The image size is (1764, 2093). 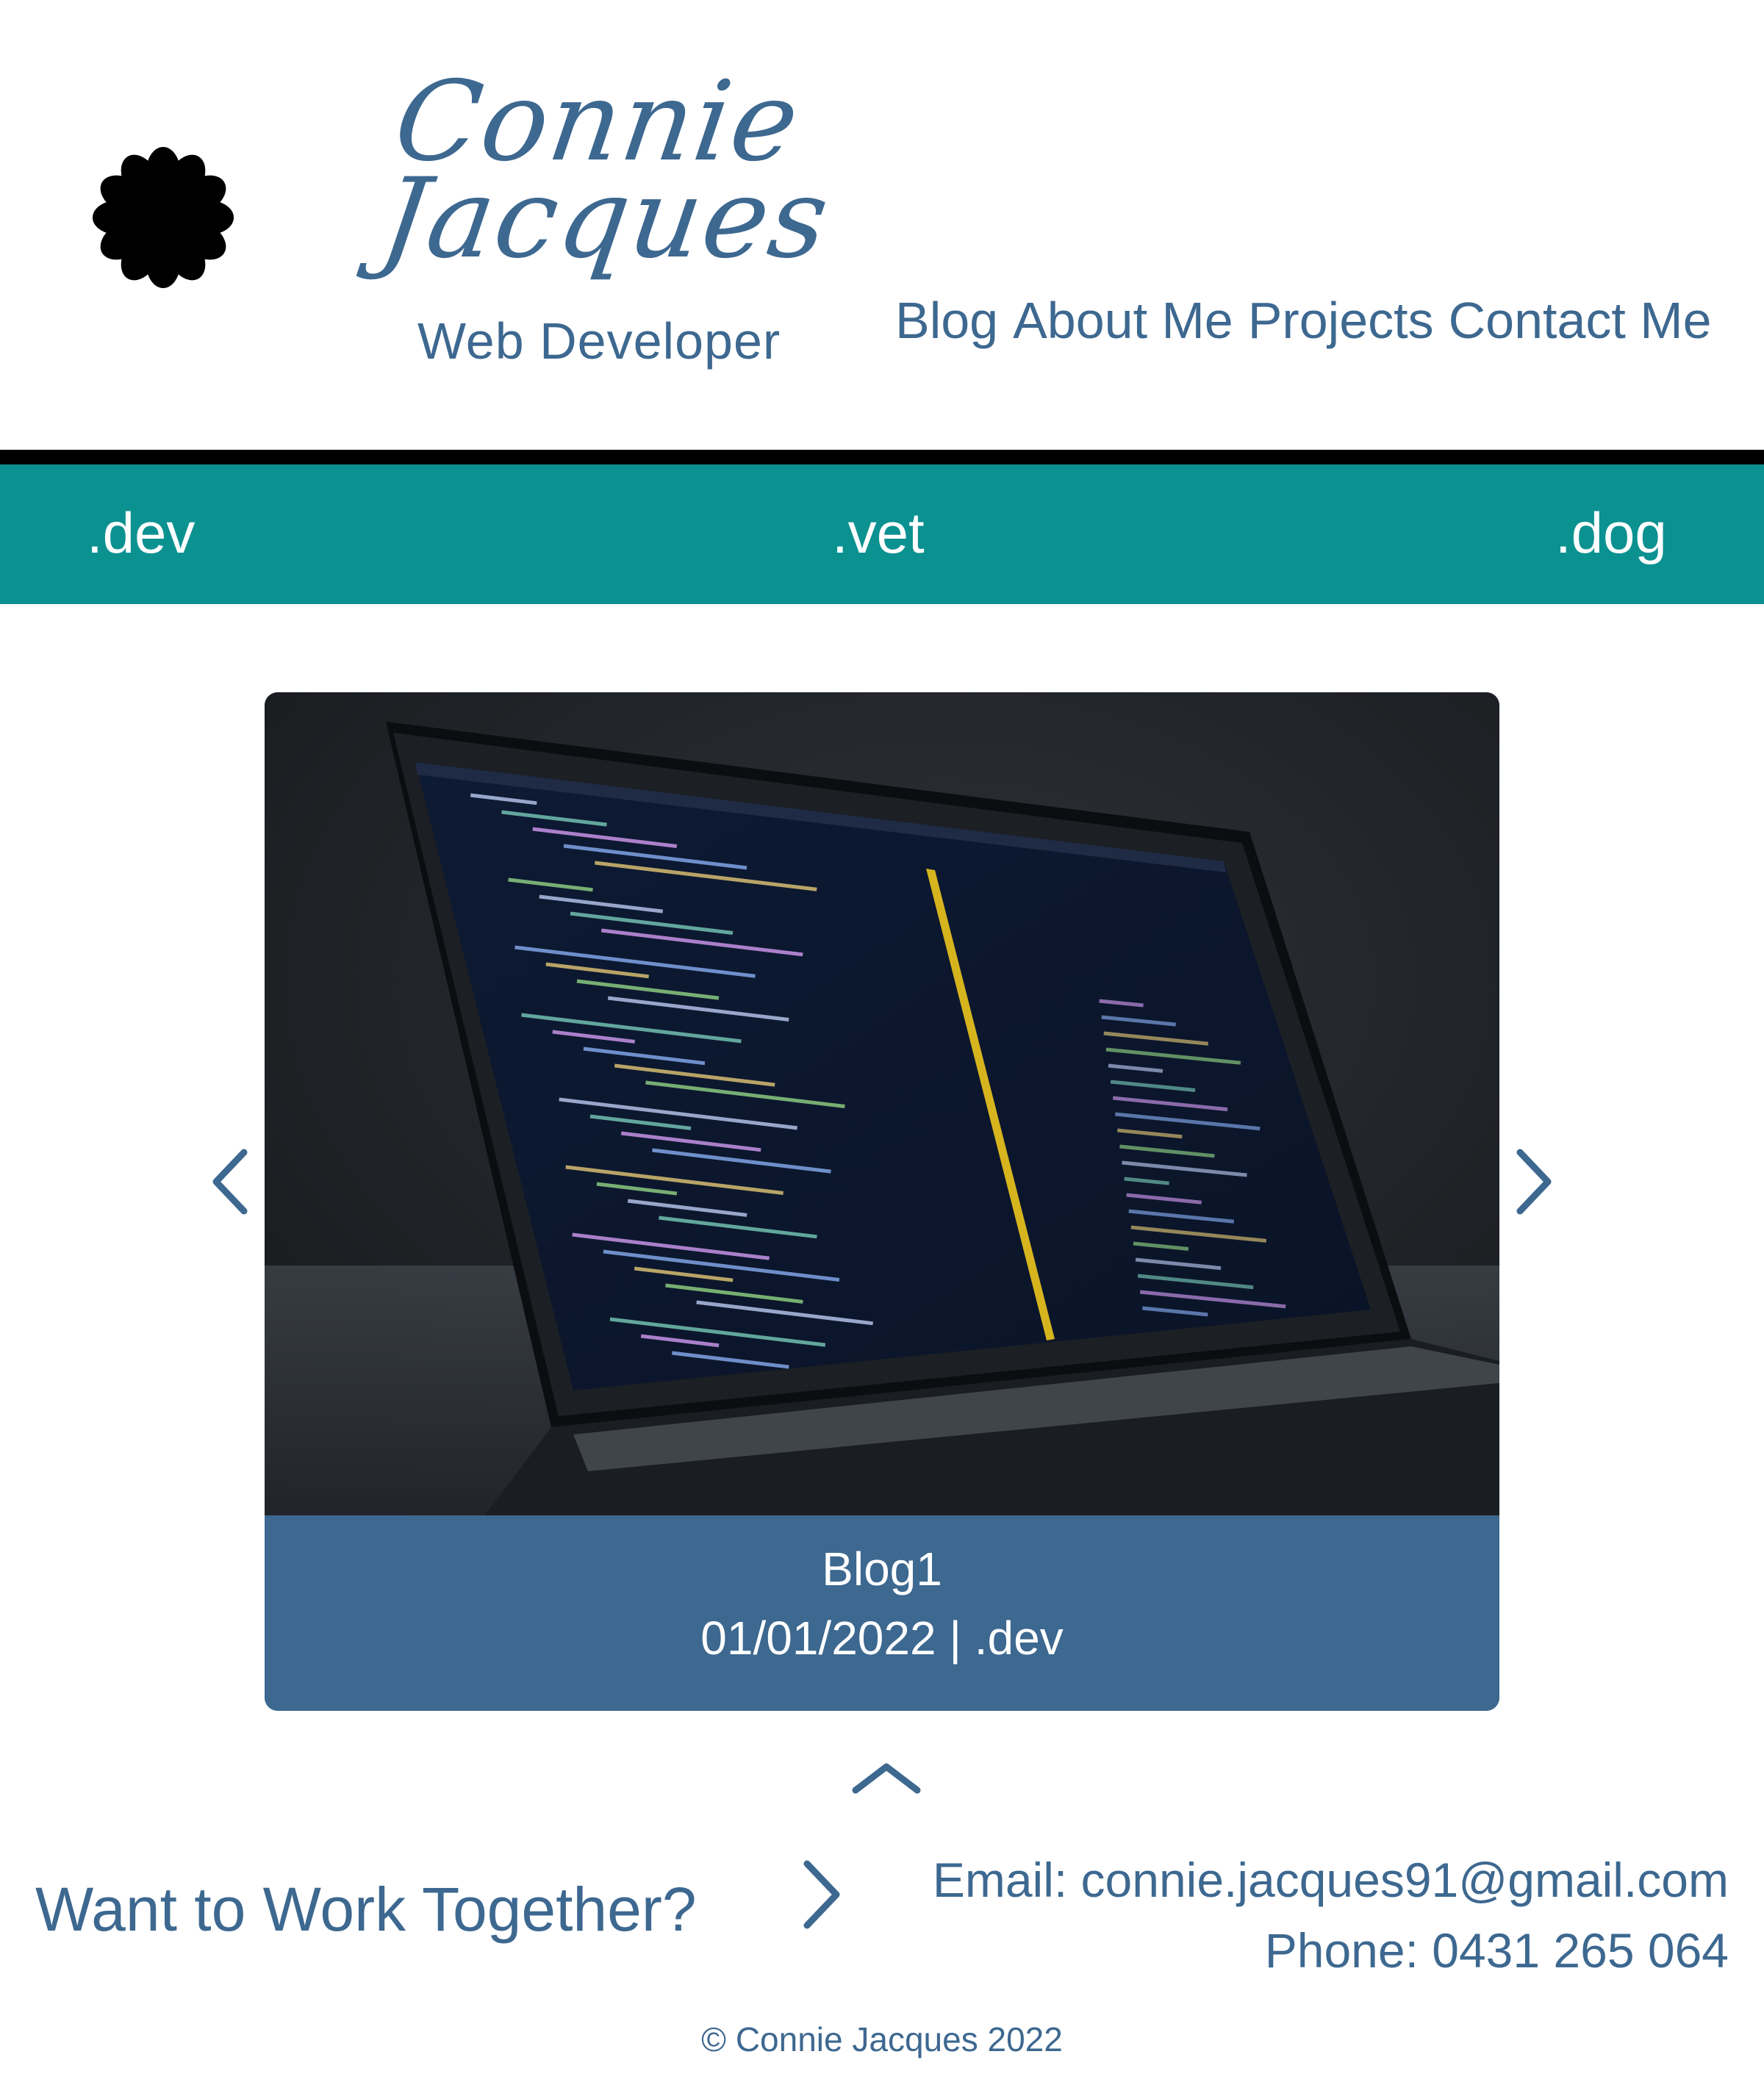 I want to click on nav-about-me: About Me, so click(x=1123, y=320).